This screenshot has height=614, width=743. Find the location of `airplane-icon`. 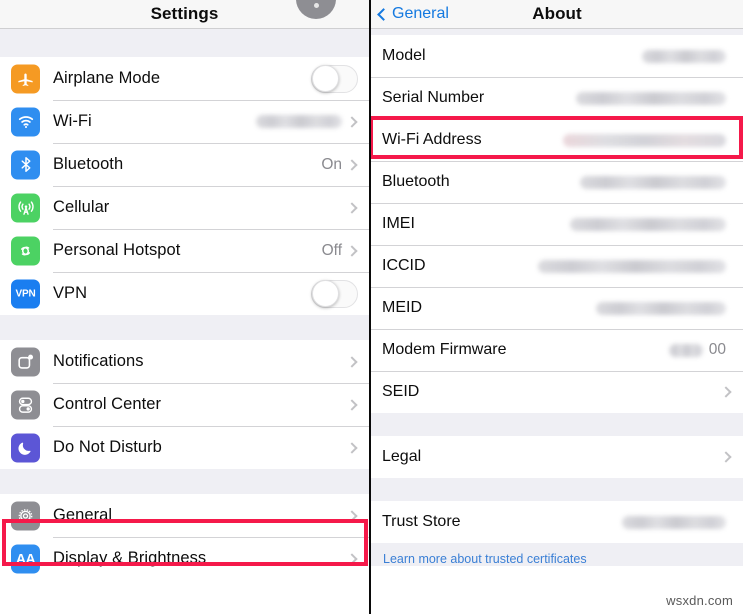

airplane-icon is located at coordinates (25, 78).